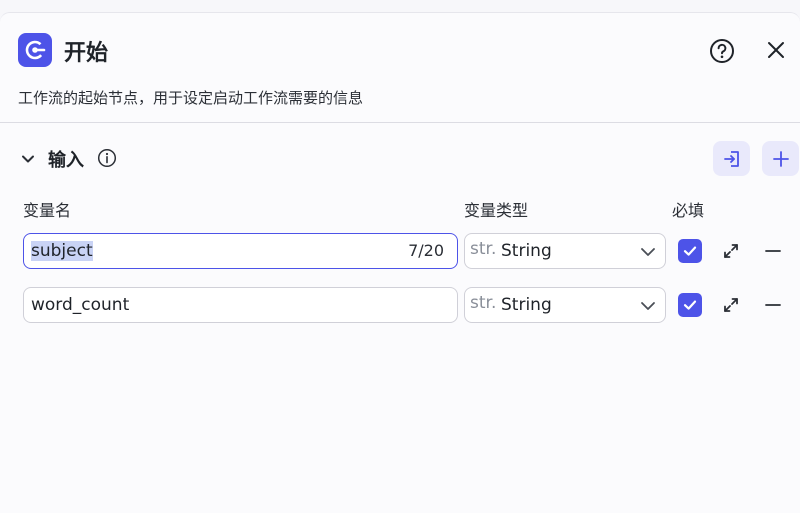 Image resolution: width=800 pixels, height=513 pixels. I want to click on start-node-icon, so click(35, 50).